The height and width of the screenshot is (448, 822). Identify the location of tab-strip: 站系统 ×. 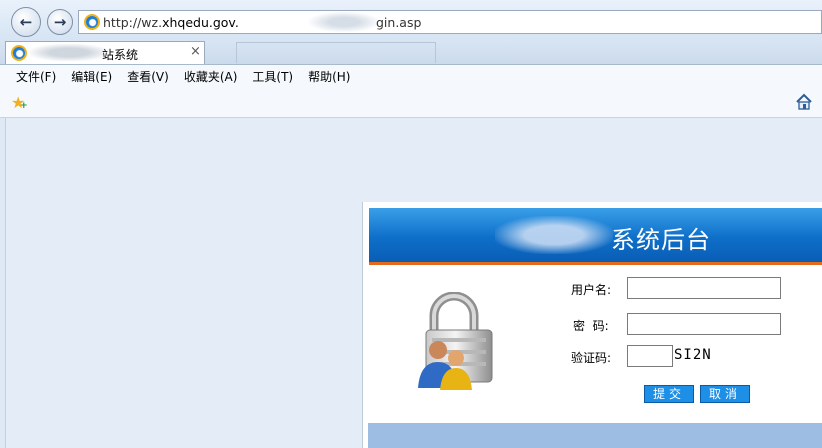
(411, 52).